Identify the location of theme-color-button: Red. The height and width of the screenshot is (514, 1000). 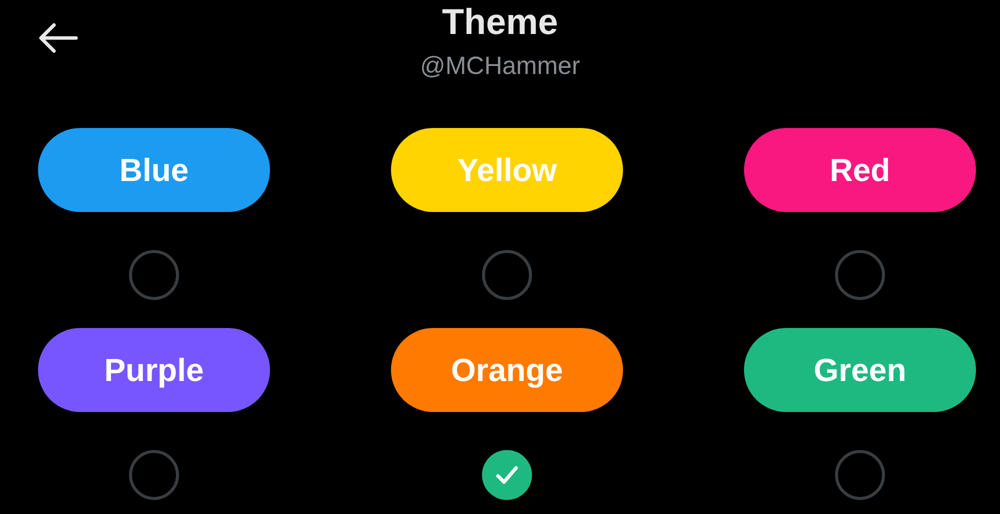
(860, 170).